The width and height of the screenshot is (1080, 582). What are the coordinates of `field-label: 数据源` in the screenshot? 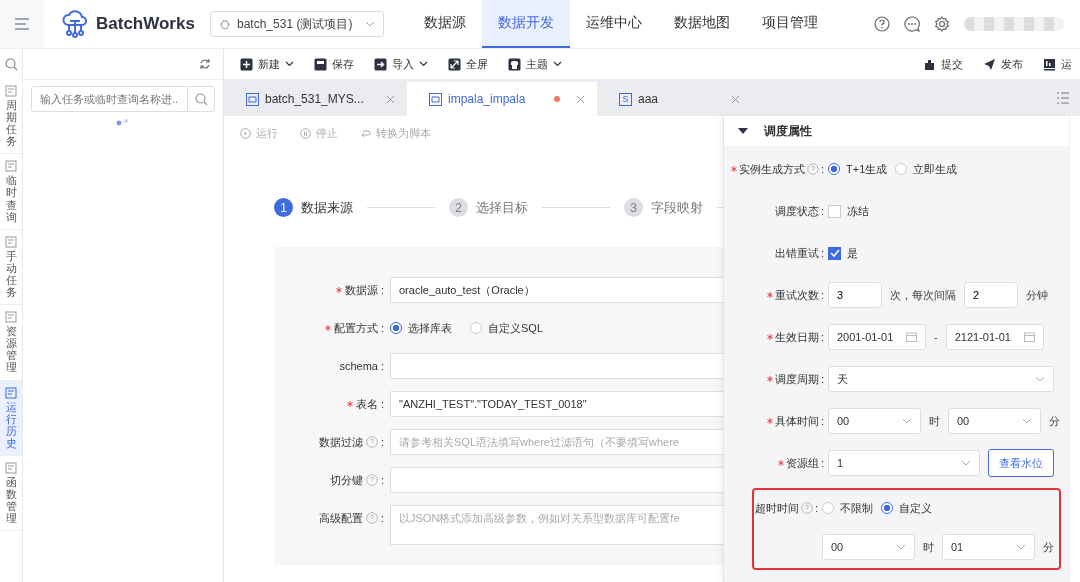 It's located at (361, 290).